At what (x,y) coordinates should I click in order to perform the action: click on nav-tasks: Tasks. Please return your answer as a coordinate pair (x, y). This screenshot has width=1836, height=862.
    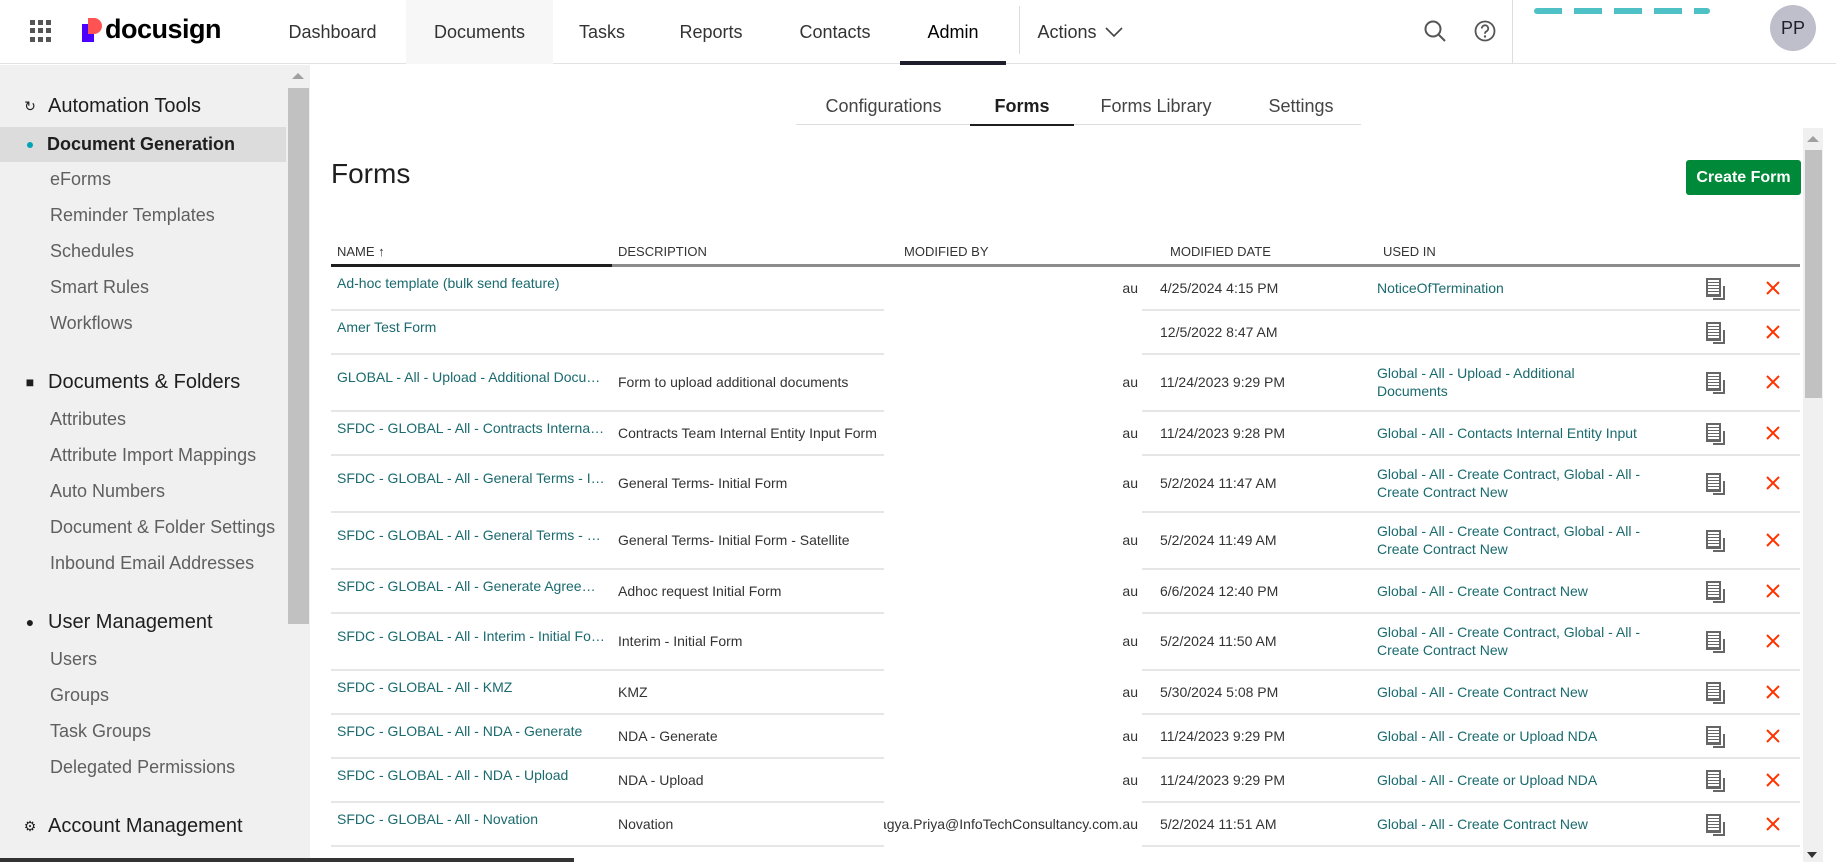
    Looking at the image, I should click on (602, 32).